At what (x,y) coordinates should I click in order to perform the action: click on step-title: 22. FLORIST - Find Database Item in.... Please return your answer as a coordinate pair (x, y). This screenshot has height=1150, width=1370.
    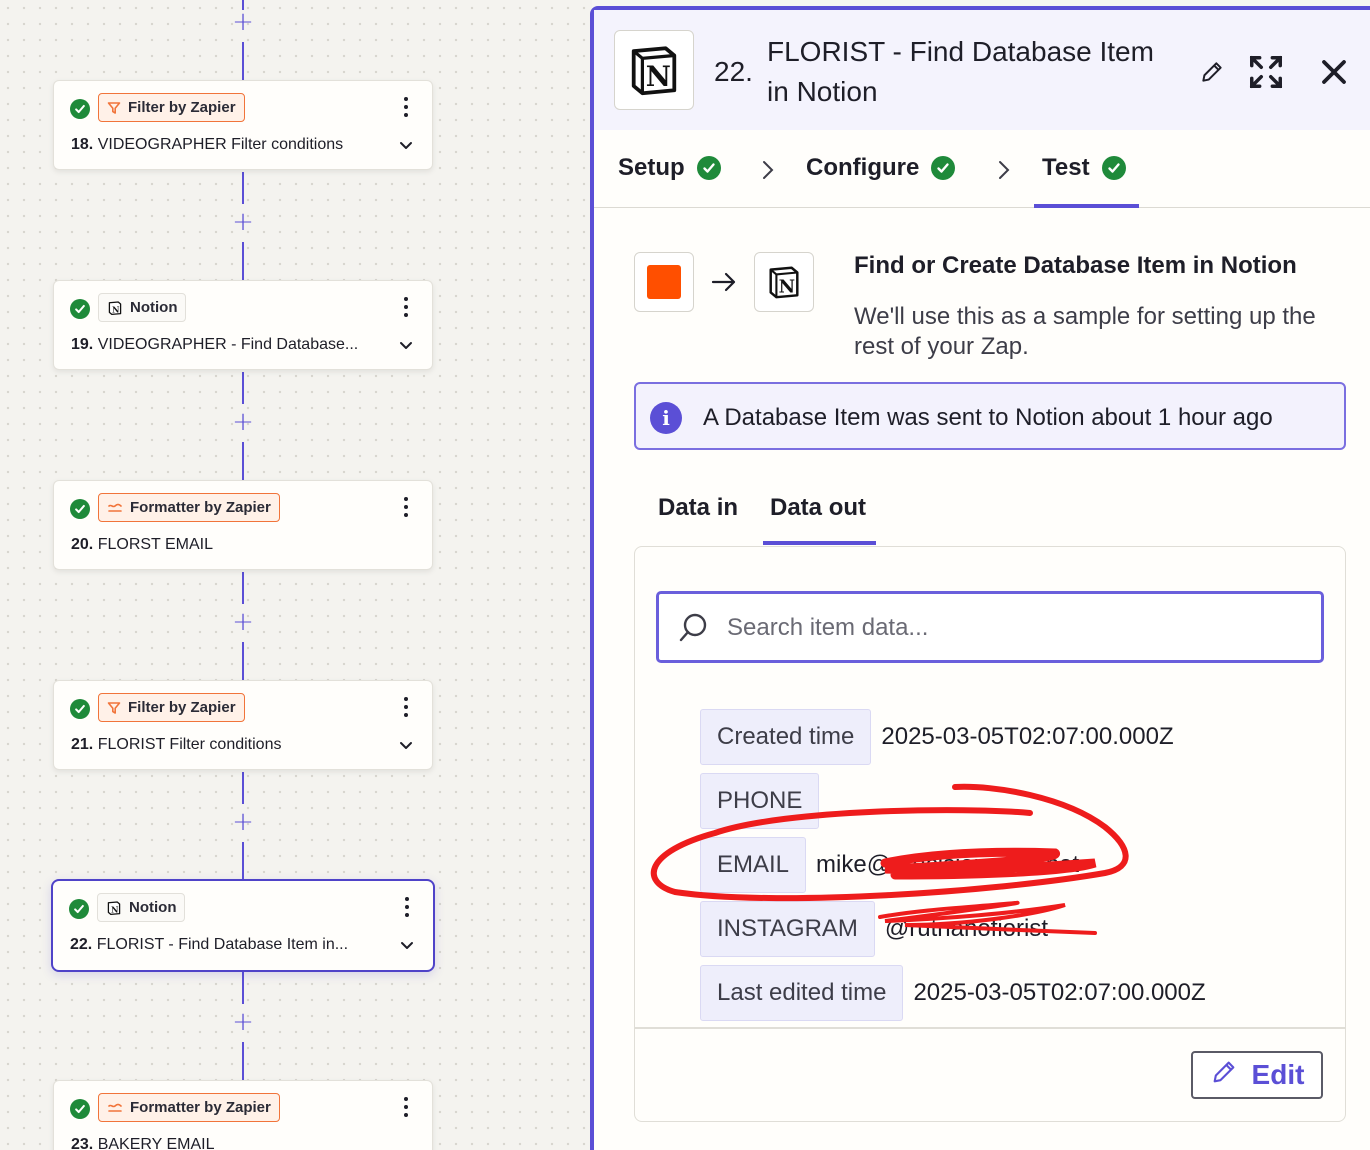
    Looking at the image, I should click on (225, 945).